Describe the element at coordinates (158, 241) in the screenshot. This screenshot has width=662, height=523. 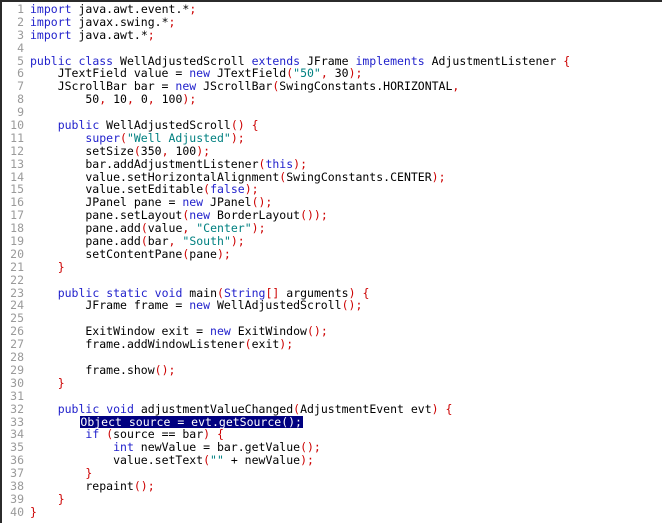
I see `token-id: bar` at that location.